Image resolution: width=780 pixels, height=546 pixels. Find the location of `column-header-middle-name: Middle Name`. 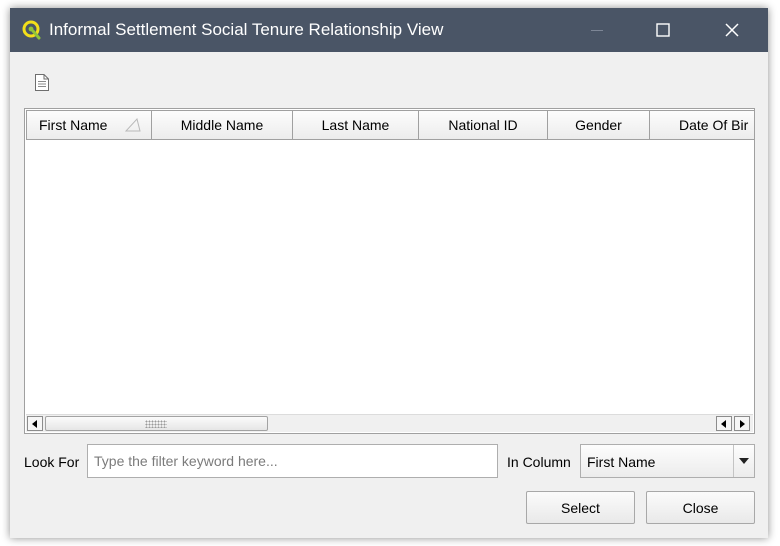

column-header-middle-name: Middle Name is located at coordinates (222, 125).